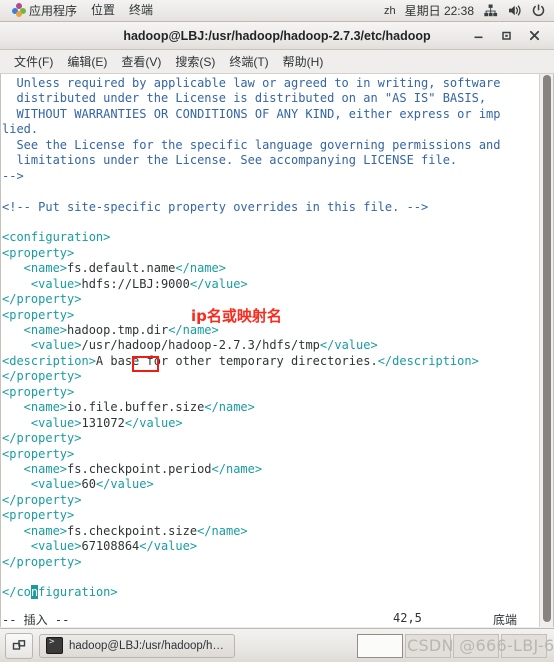 The width and height of the screenshot is (554, 662). Describe the element at coordinates (270, 469) in the screenshot. I see `terminal-line: <name>fs.checkpoint.period</name>` at that location.